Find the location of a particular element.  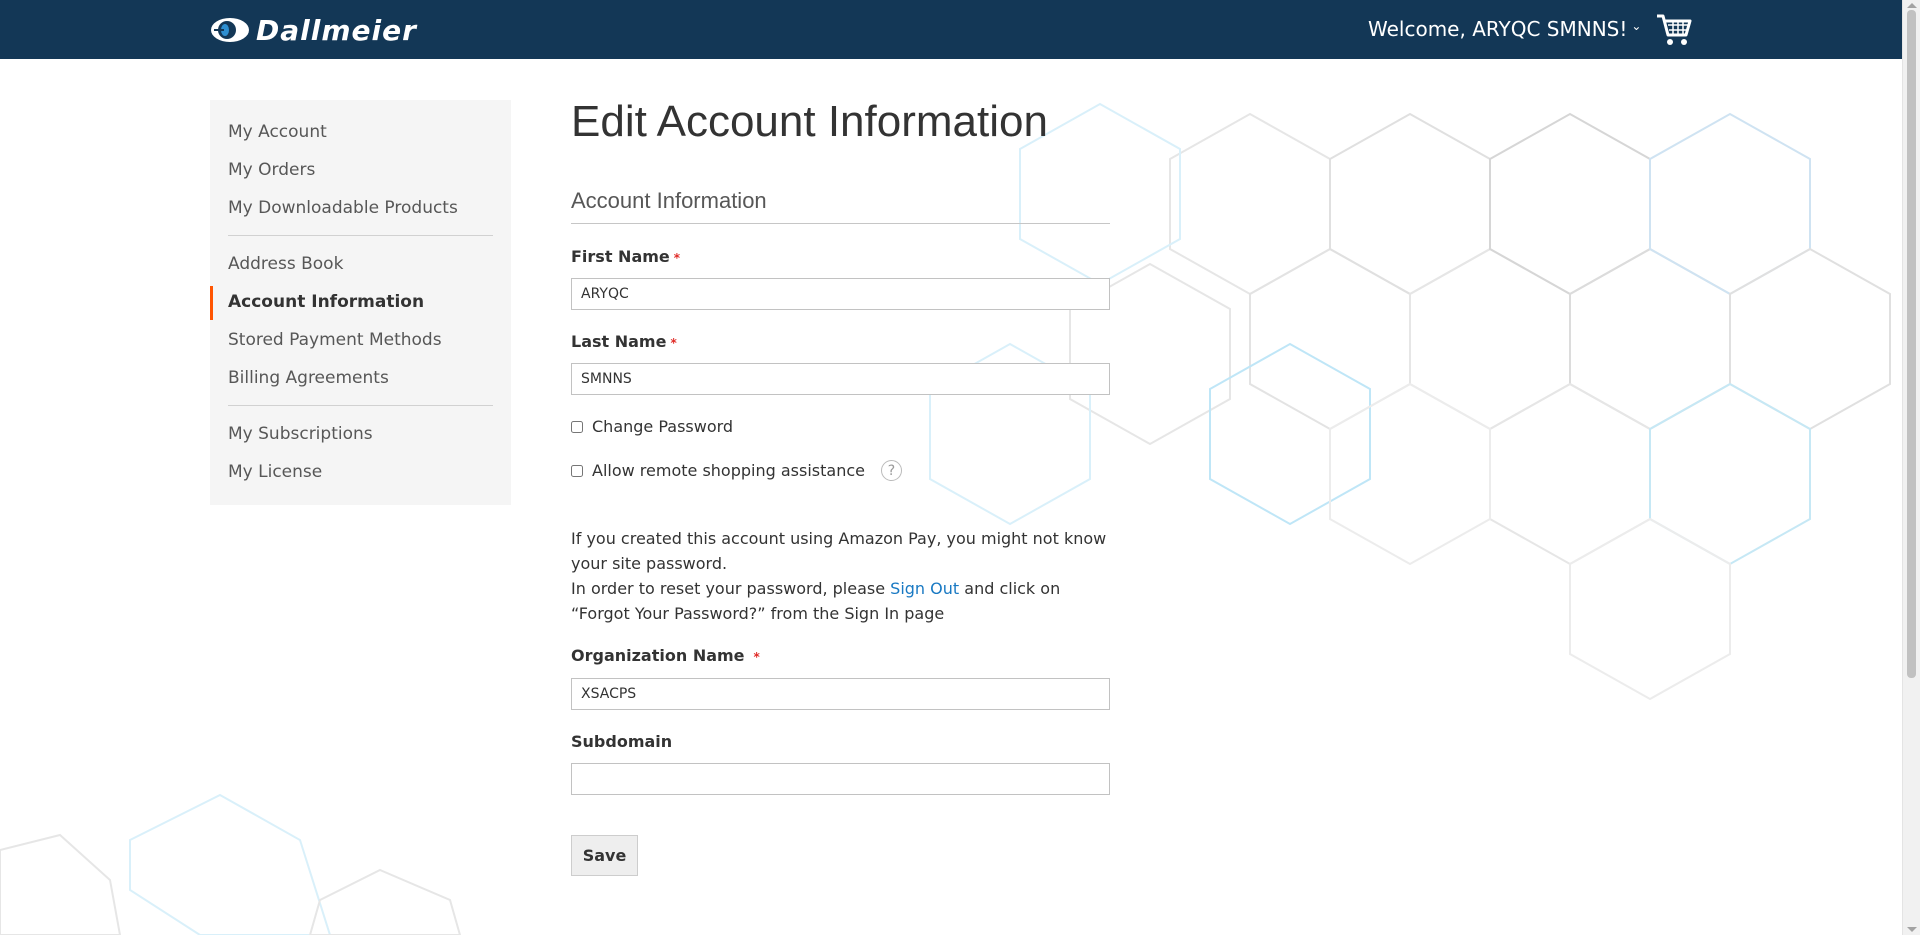

remote-assistance-label: Allow remote shopping assistance is located at coordinates (728, 470).